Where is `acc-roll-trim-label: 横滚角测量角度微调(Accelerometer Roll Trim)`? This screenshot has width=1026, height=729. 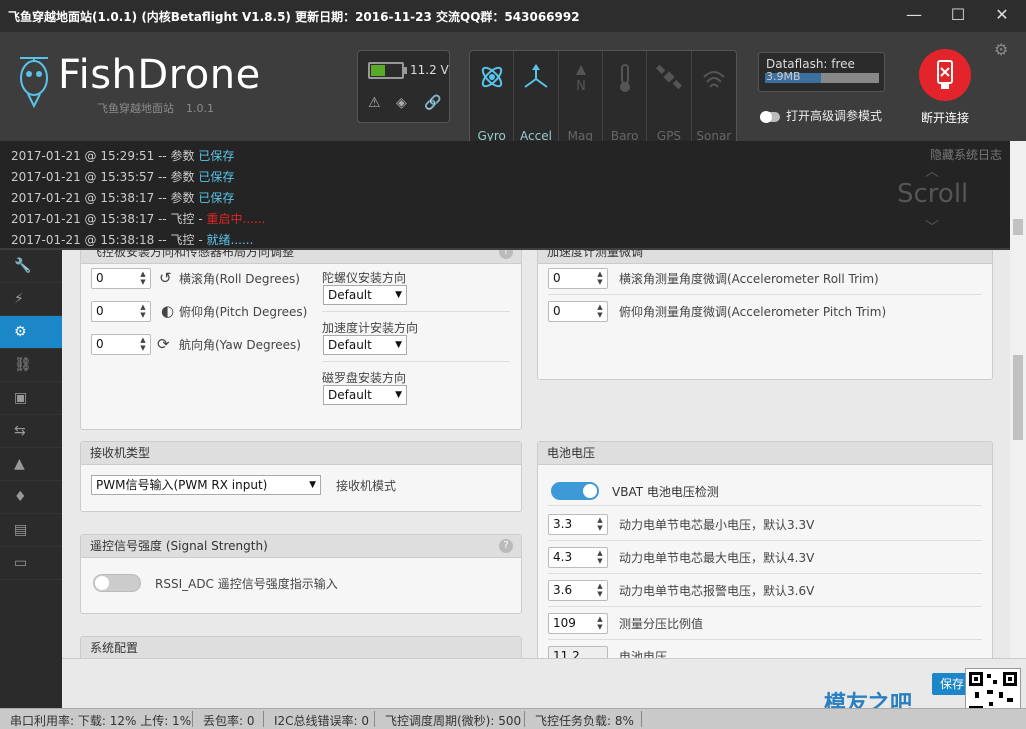
acc-roll-trim-label: 横滚角测量角度微调(Accelerometer Roll Trim) is located at coordinates (749, 279).